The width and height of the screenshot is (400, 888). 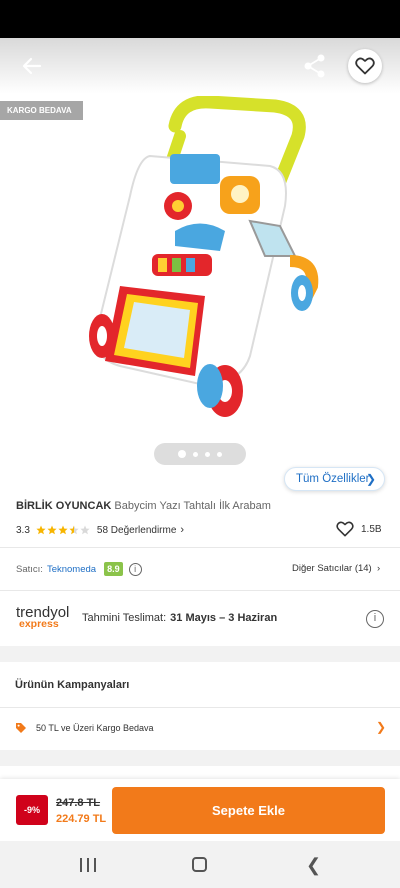 What do you see at coordinates (137, 530) in the screenshot?
I see `review-count-link: 58 Değerlendirme` at bounding box center [137, 530].